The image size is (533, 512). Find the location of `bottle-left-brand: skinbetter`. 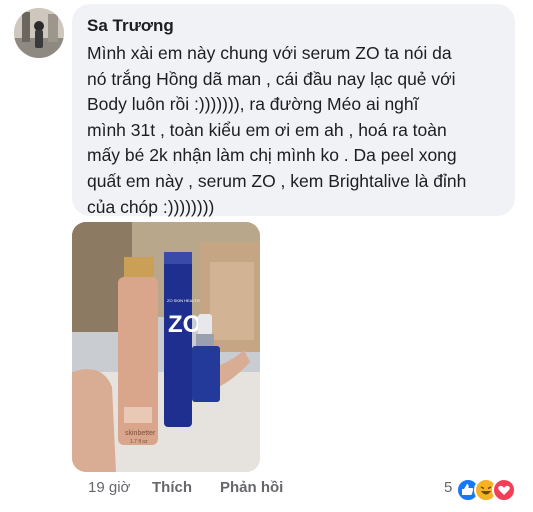

bottle-left-brand: skinbetter is located at coordinates (140, 433).